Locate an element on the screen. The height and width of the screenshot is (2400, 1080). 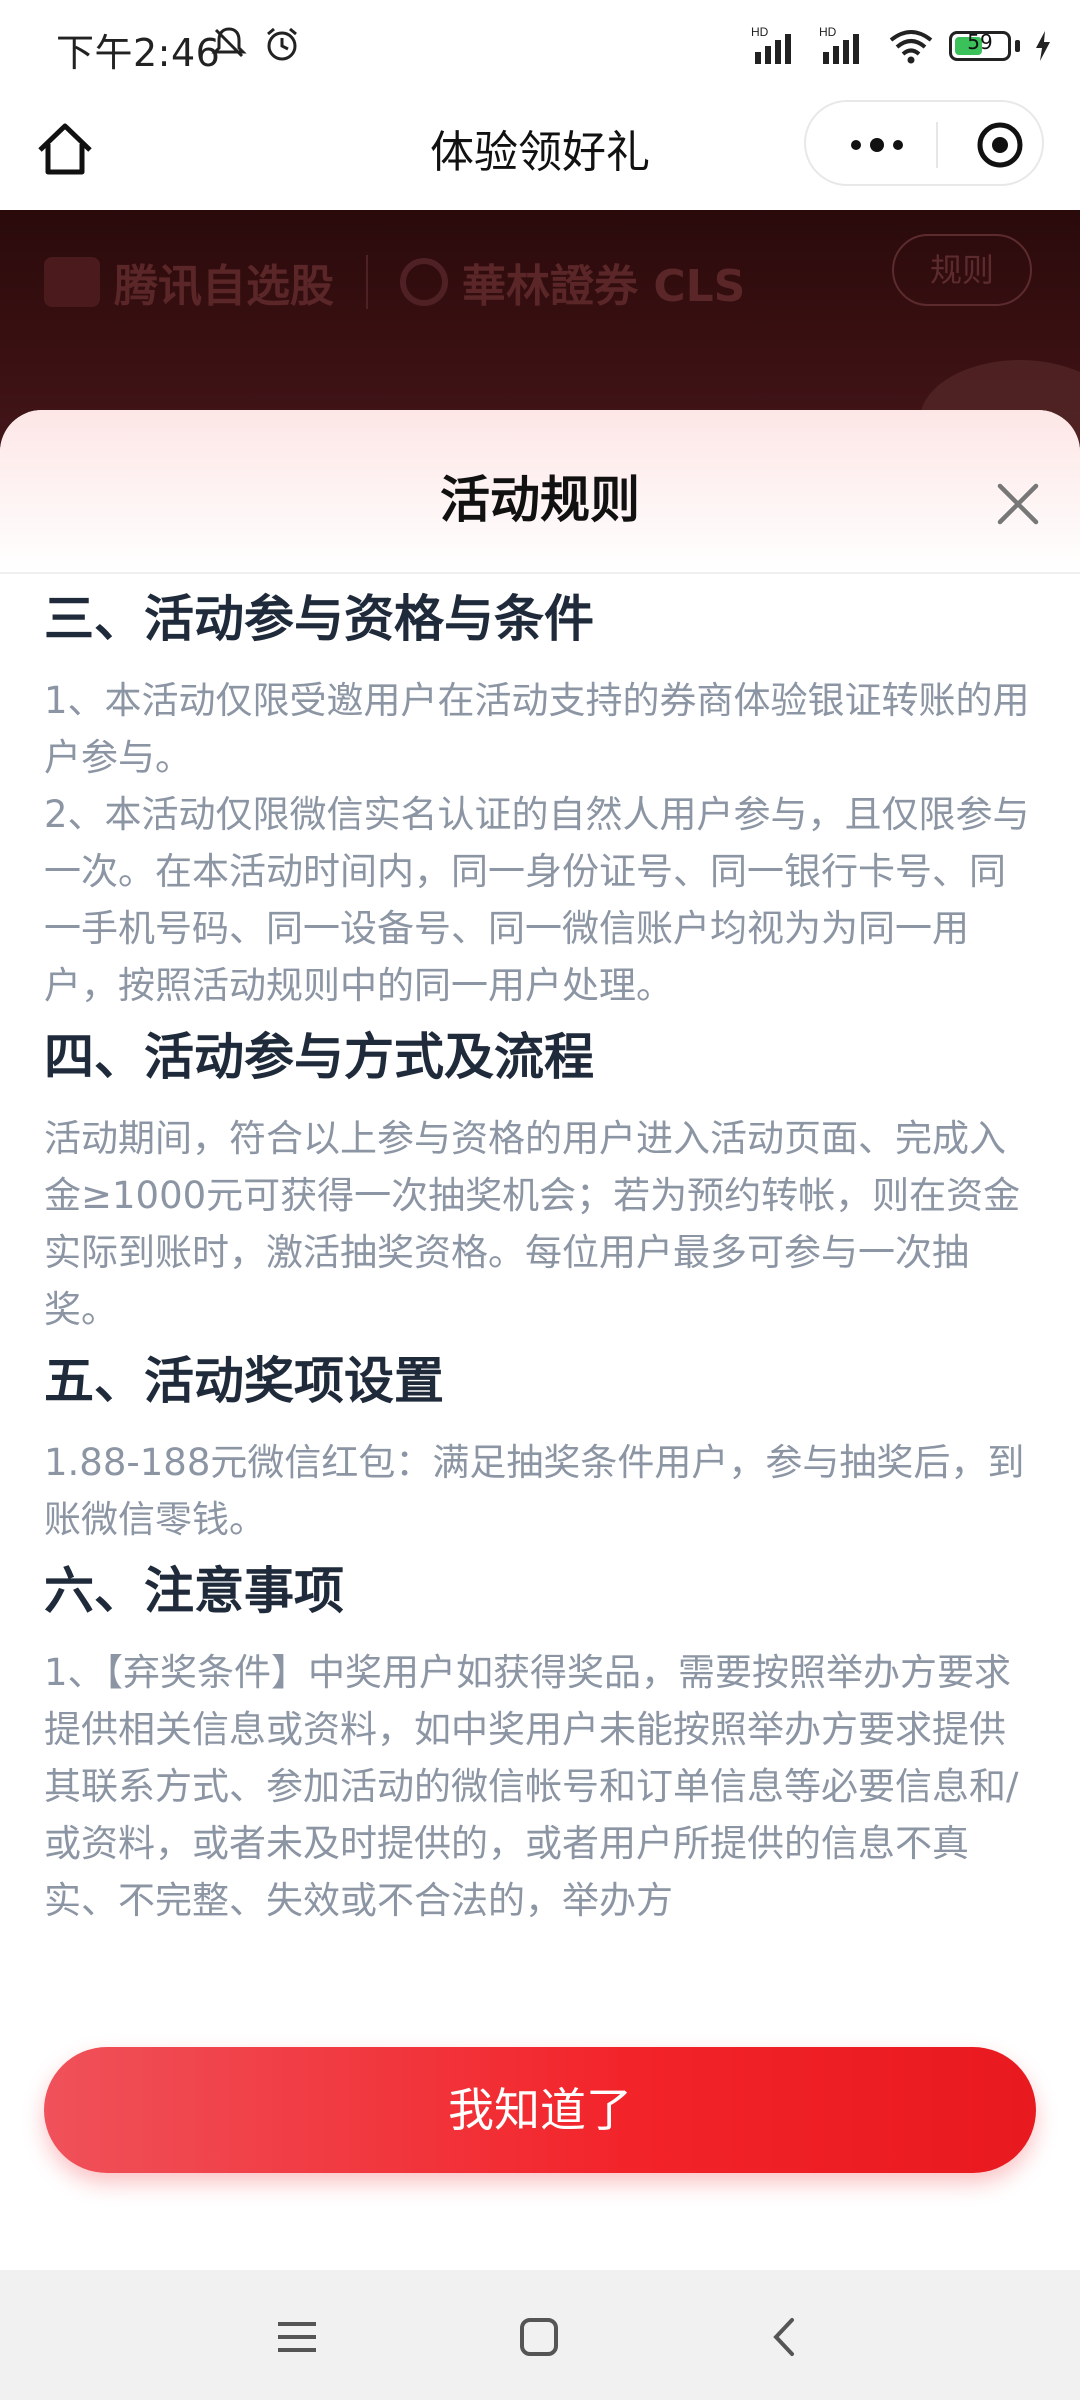
section-heading: 三、活动参与资格与条件 is located at coordinates (319, 619).